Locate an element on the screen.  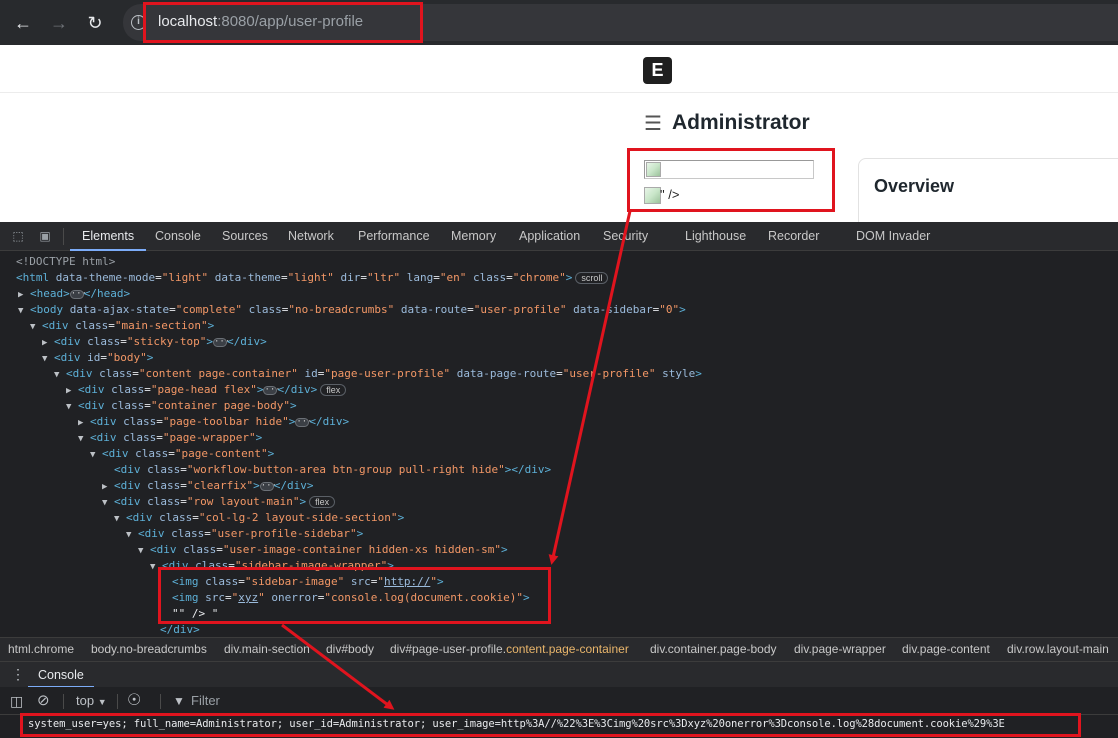
tree-node-sidebar-image-wrapper: ▼ <div class="sidebar-image-wrapper"> is located at coordinates (272, 566).